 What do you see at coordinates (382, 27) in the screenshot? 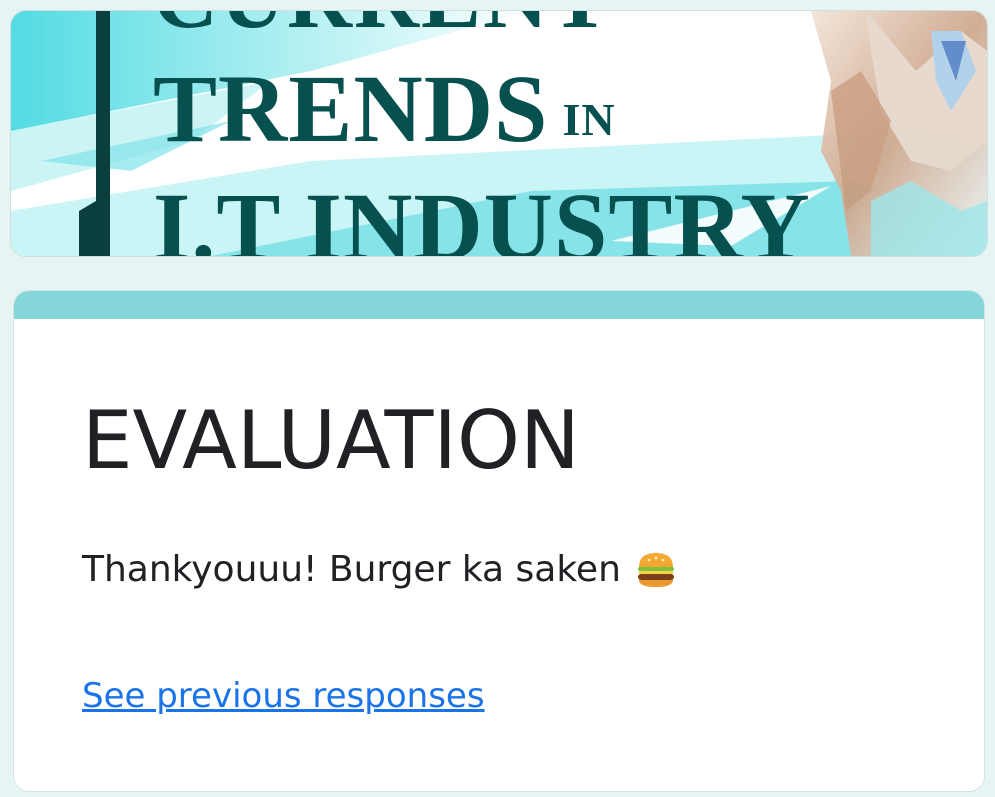
I see `banner-title-line1: CURRENT` at bounding box center [382, 27].